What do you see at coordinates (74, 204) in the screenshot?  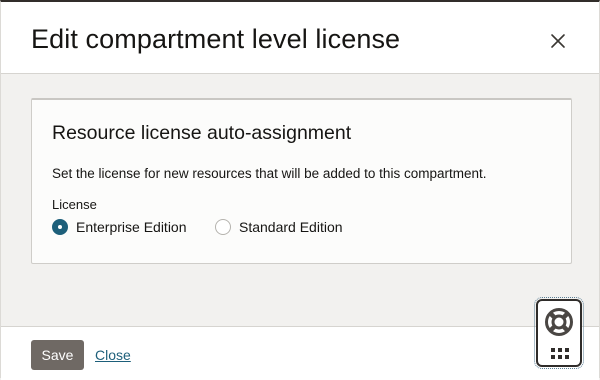 I see `license-label: License` at bounding box center [74, 204].